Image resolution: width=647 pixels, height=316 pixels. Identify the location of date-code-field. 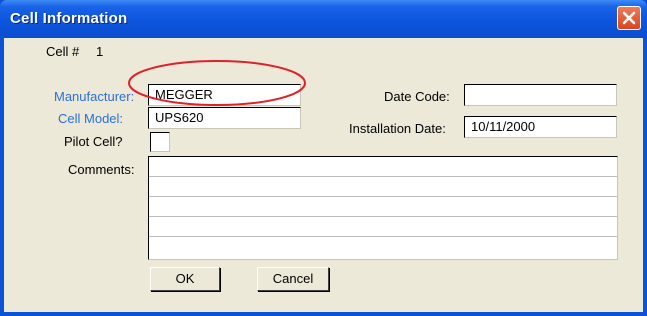
(540, 95).